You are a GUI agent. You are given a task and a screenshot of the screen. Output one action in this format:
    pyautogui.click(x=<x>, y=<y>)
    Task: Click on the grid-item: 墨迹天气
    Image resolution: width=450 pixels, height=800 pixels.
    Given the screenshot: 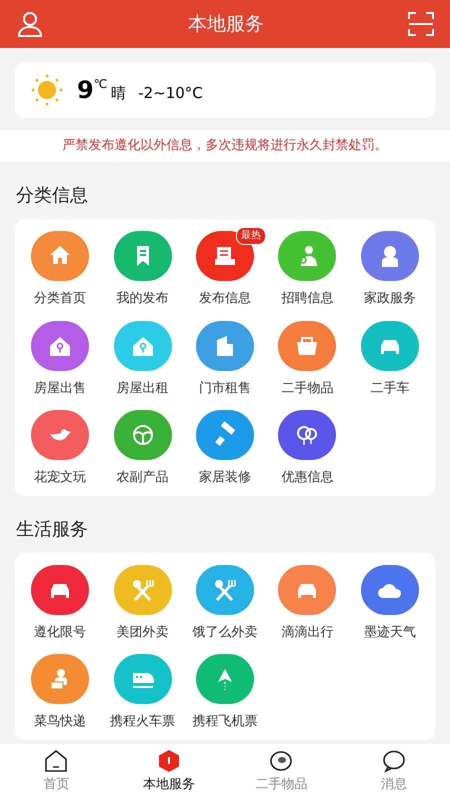 What is the action you would take?
    pyautogui.click(x=389, y=605)
    